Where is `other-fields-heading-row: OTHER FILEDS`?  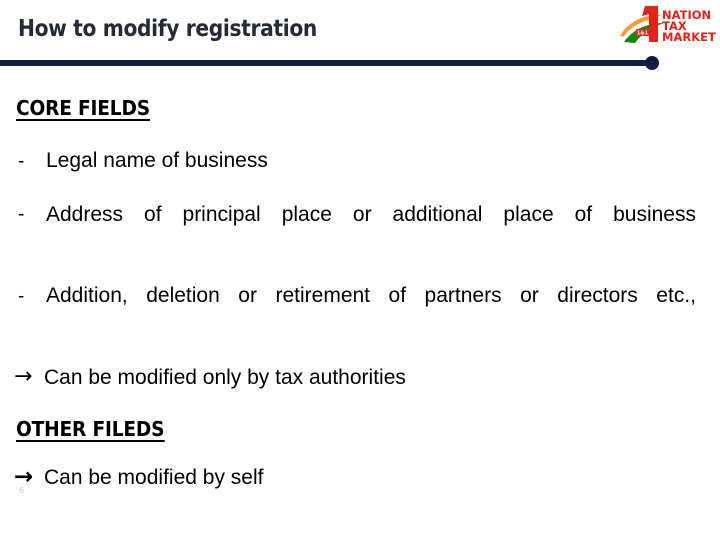
other-fields-heading-row: OTHER FILEDS is located at coordinates (360, 430).